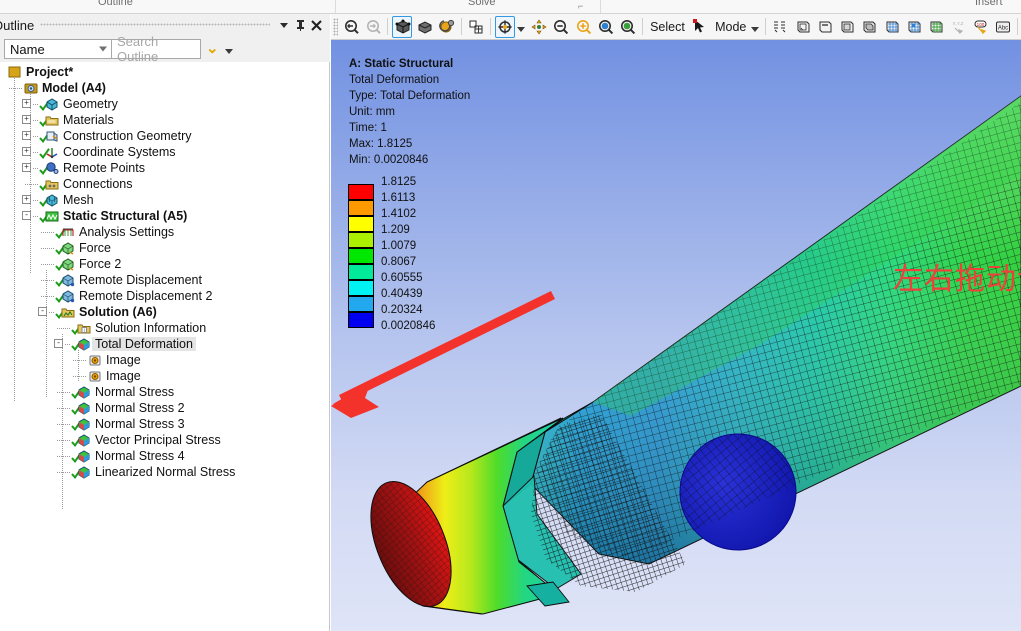 The image size is (1021, 631). Describe the element at coordinates (31, 88) in the screenshot. I see `model-icon` at that location.